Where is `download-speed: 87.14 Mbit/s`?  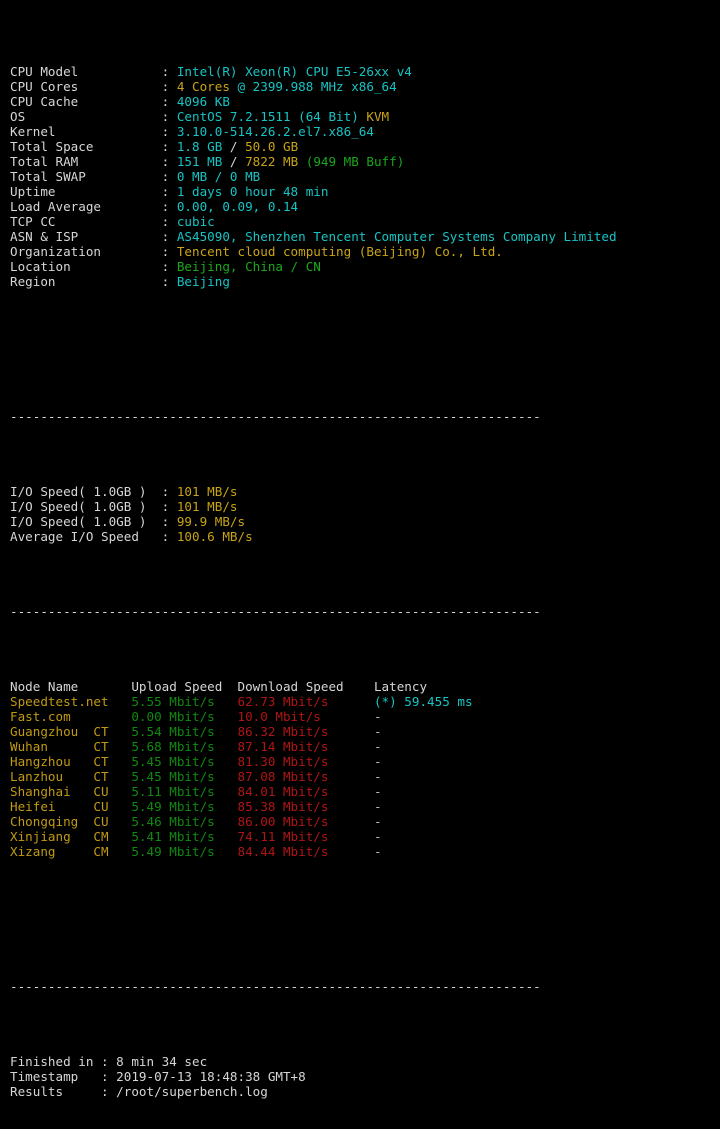
download-speed: 87.14 Mbit/s is located at coordinates (305, 746).